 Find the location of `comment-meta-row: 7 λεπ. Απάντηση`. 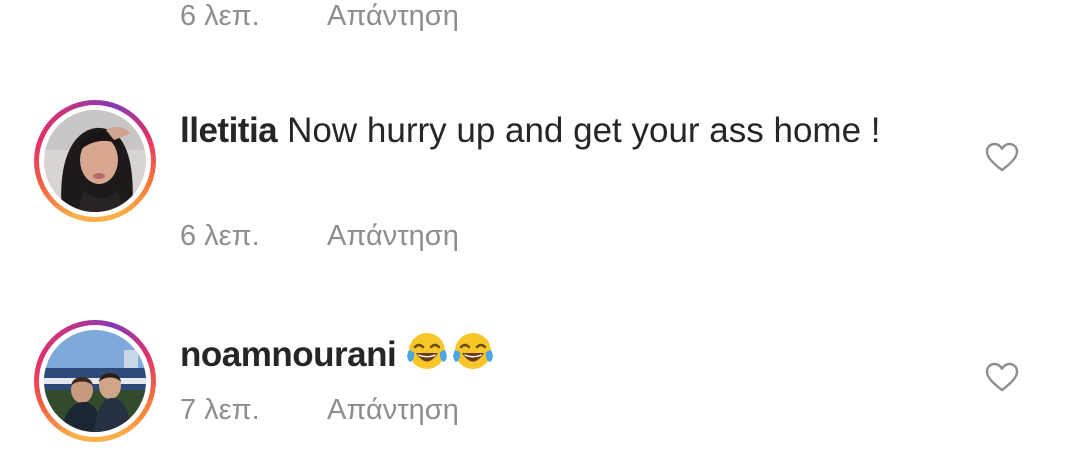

comment-meta-row: 7 λεπ. Απάντηση is located at coordinates (319, 410).